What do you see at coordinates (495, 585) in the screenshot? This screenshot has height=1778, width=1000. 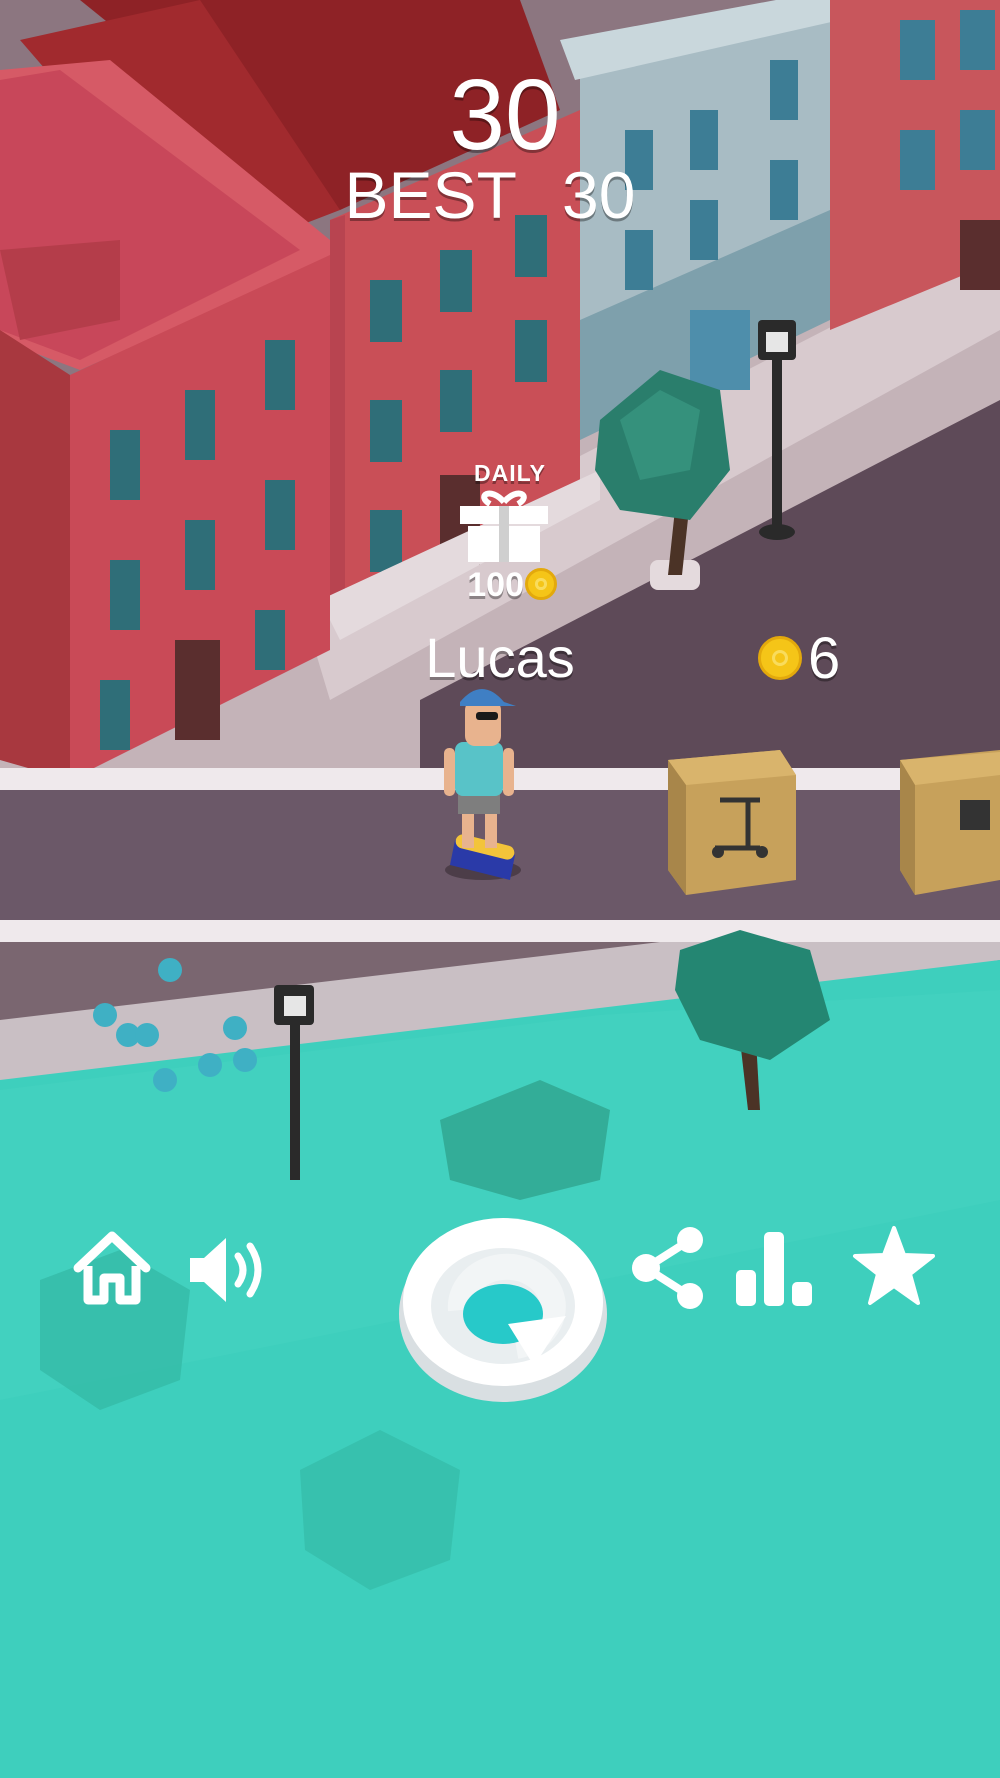 I see `daily-amount: 100` at bounding box center [495, 585].